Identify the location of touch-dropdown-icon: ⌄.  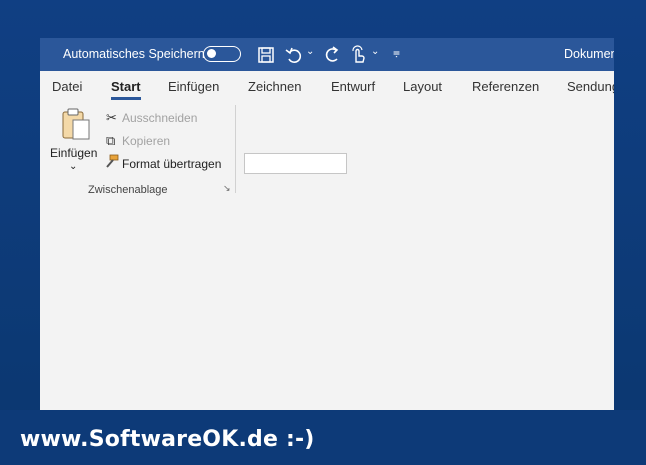
(375, 51).